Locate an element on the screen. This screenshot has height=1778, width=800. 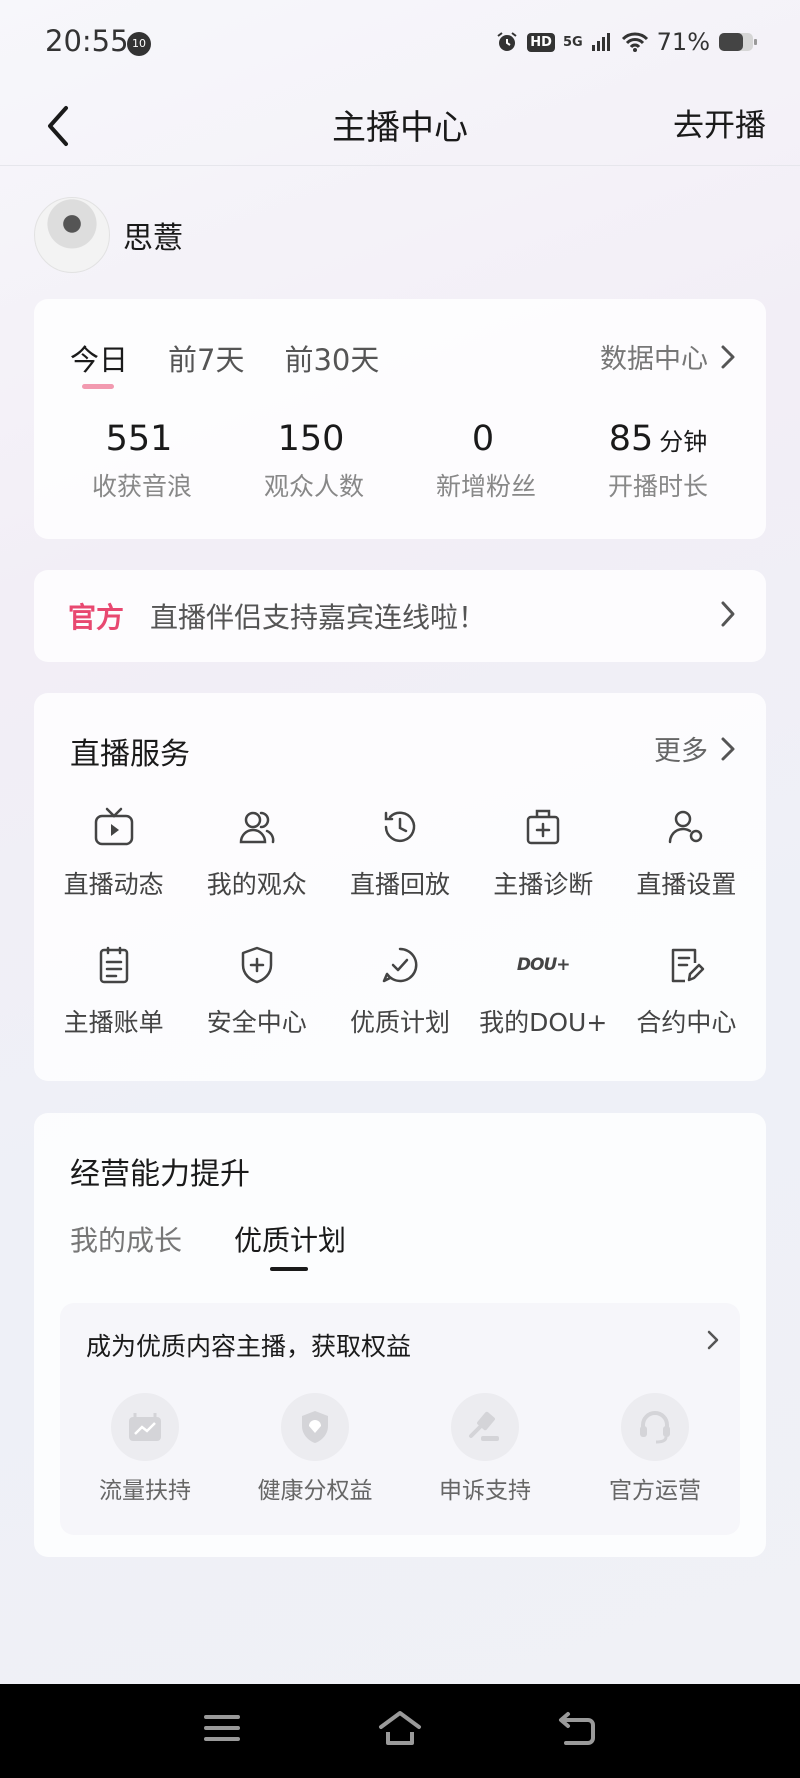
service-live-settings: 直播设置 is located at coordinates (686, 852).